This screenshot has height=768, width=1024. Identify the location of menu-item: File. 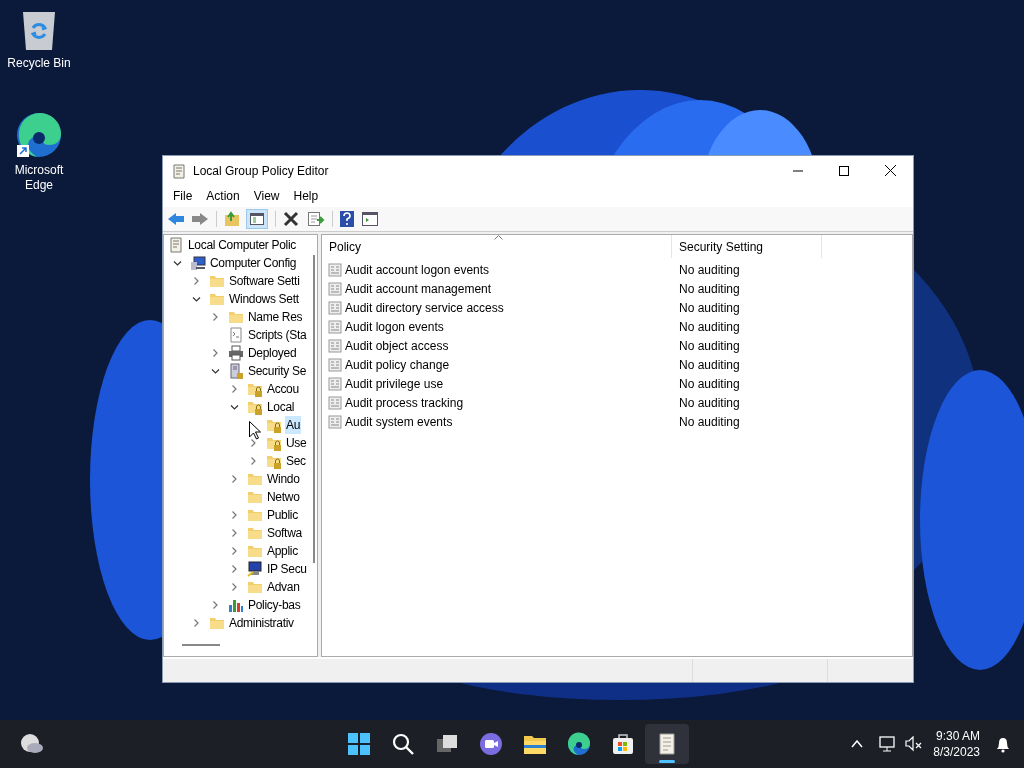
(183, 196).